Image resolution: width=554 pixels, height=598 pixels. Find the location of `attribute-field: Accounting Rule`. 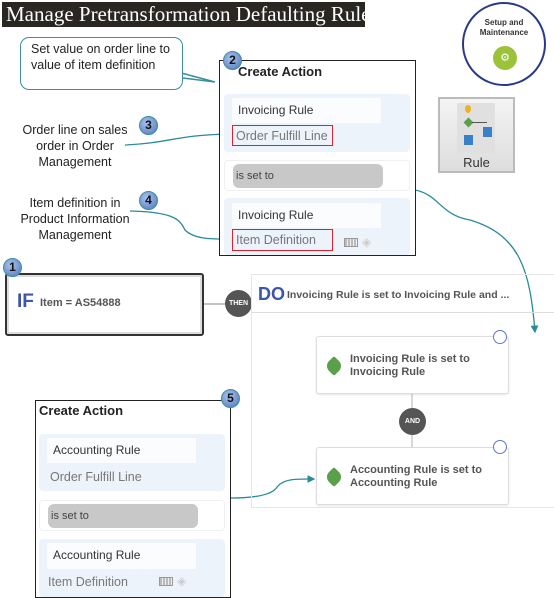

attribute-field: Accounting Rule is located at coordinates (121, 450).